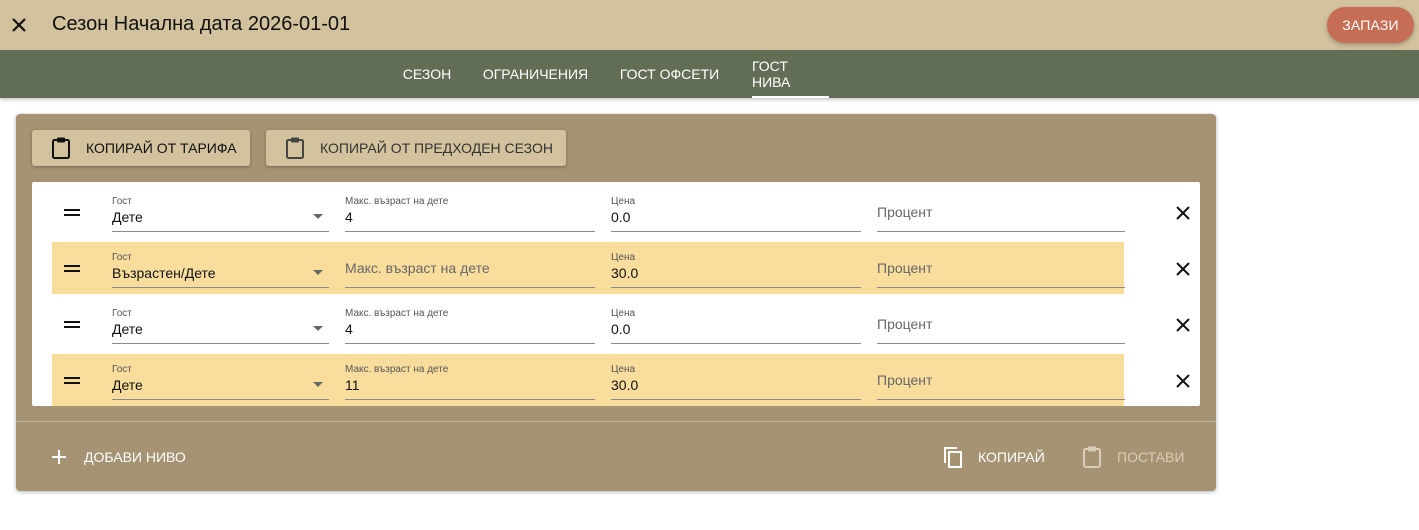 Image resolution: width=1419 pixels, height=530 pixels. Describe the element at coordinates (427, 74) in the screenshot. I see `tab-season: СЕЗОН` at that location.